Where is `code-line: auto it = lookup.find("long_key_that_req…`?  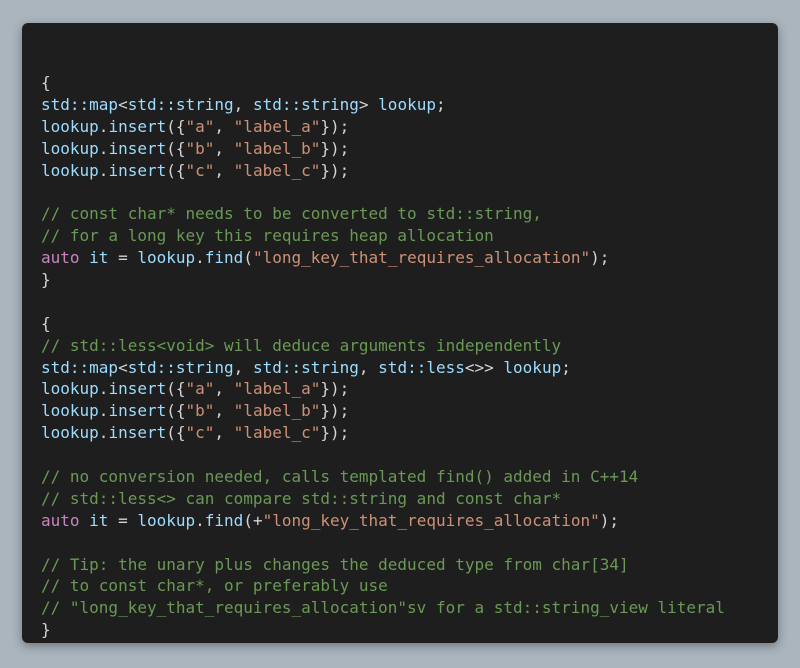 code-line: auto it = lookup.find("long_key_that_req… is located at coordinates (409, 258).